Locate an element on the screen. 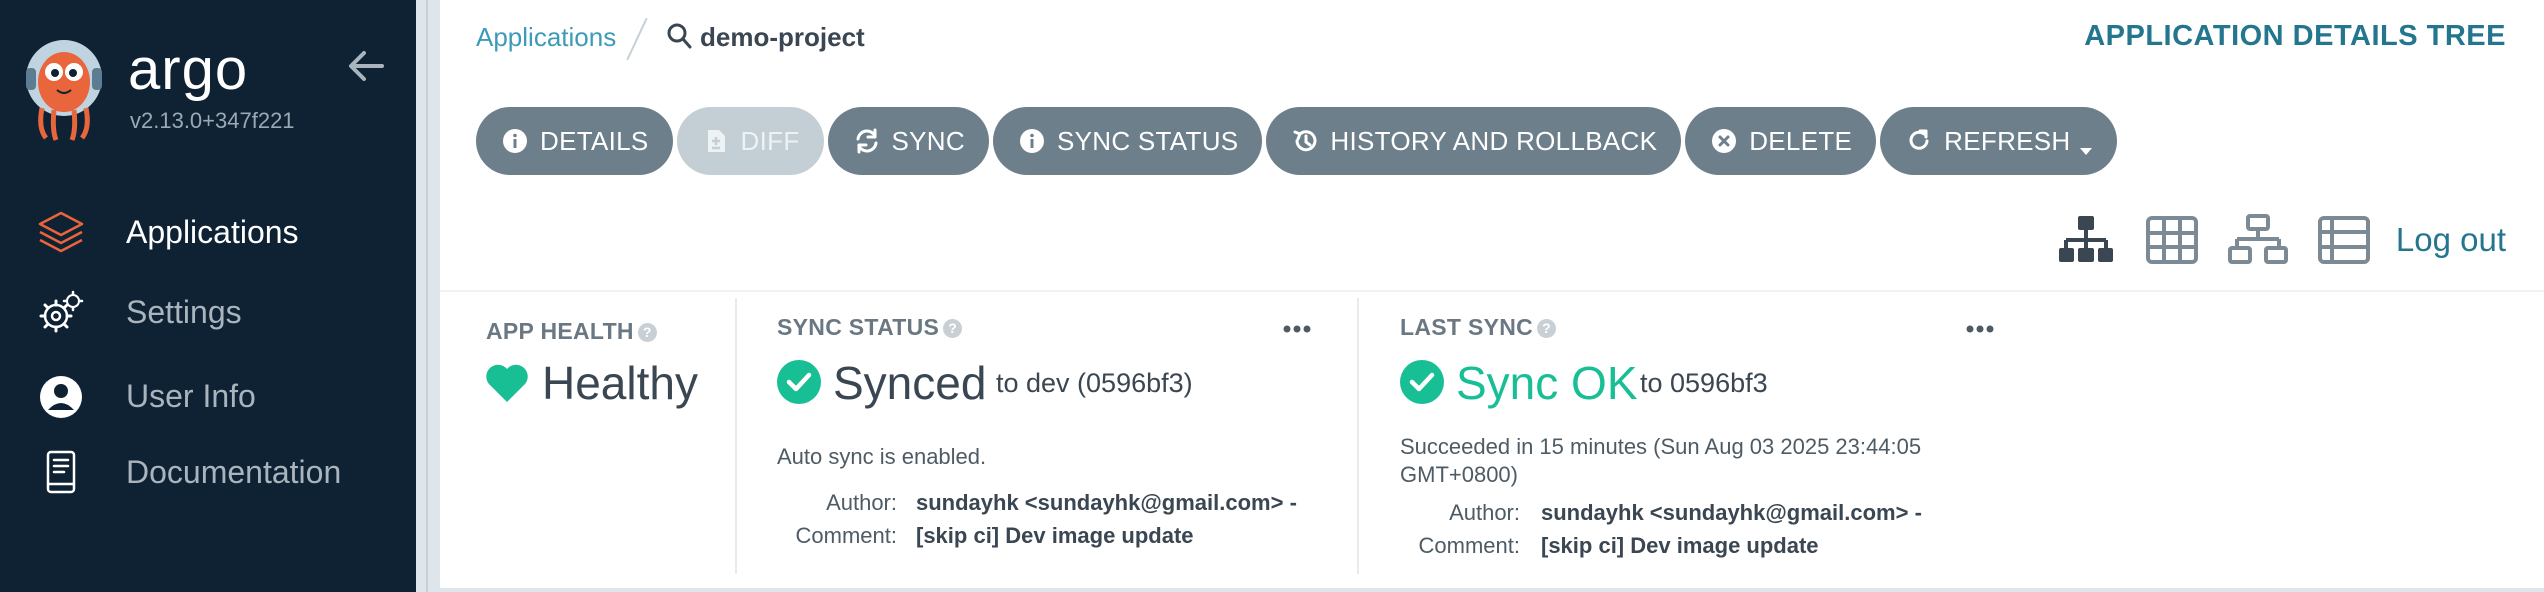 The height and width of the screenshot is (592, 2544). sidebar-item-user-info: User Info is located at coordinates (208, 396).